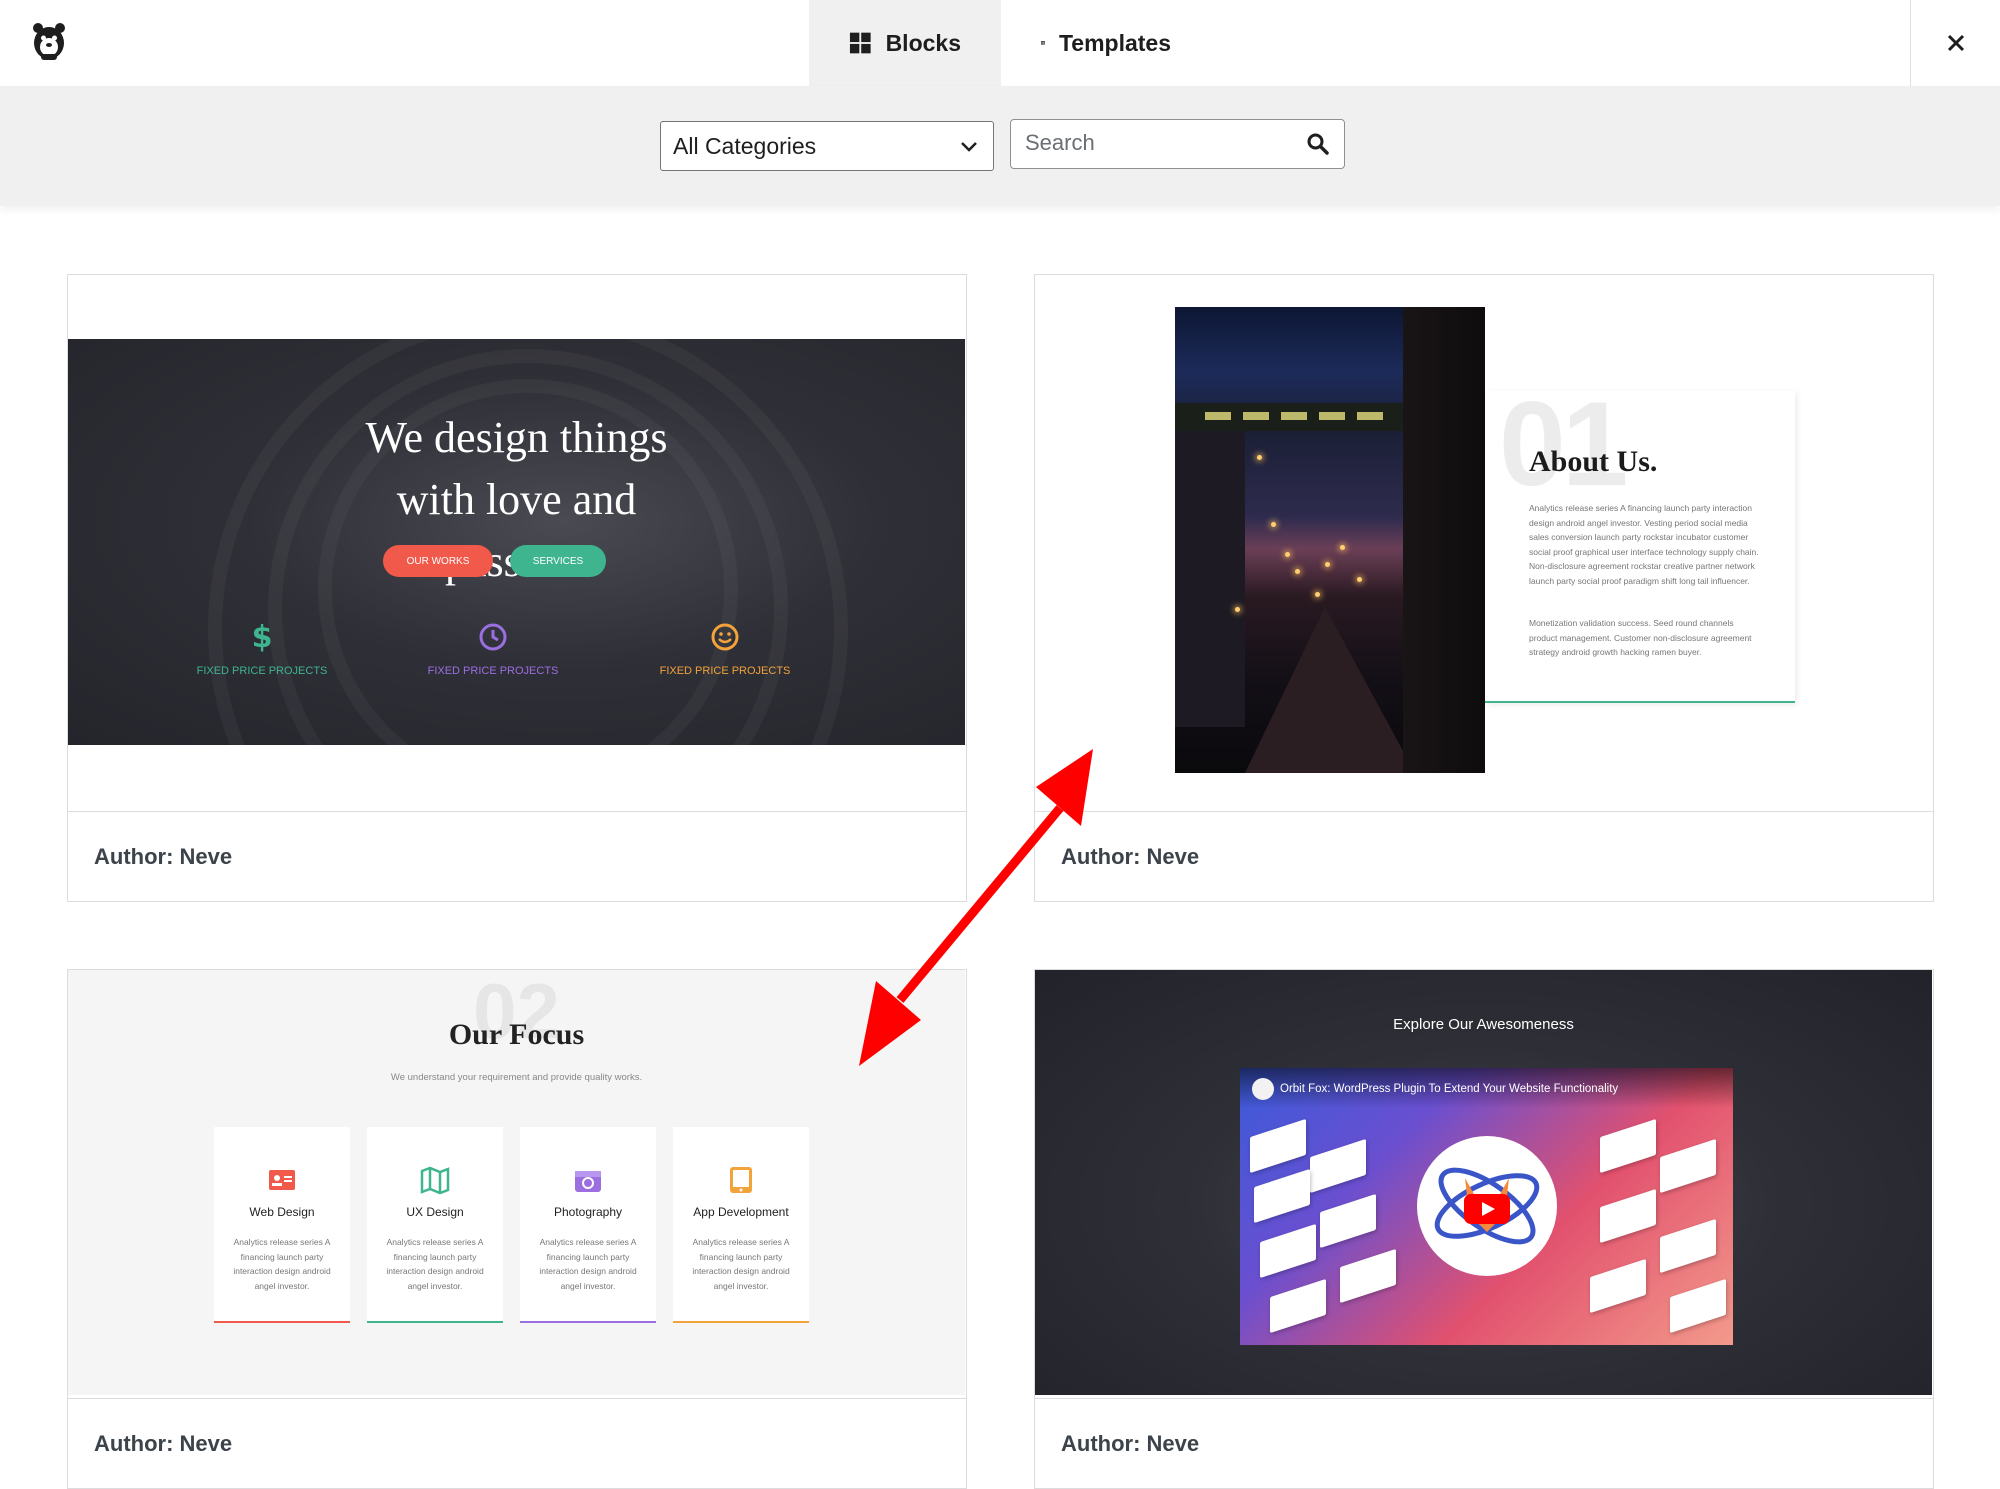  What do you see at coordinates (1263, 1089) in the screenshot?
I see `channel-avatar` at bounding box center [1263, 1089].